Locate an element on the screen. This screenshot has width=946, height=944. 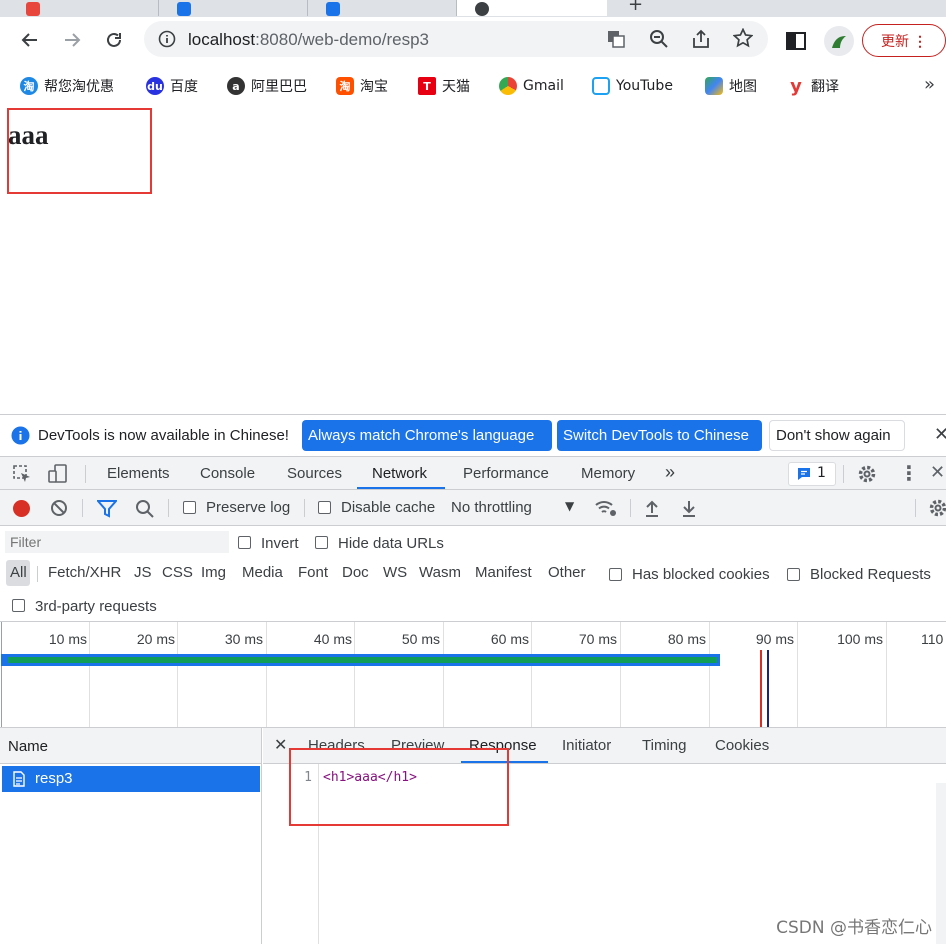
close-detail-icon: ✕ is located at coordinates (280, 744).